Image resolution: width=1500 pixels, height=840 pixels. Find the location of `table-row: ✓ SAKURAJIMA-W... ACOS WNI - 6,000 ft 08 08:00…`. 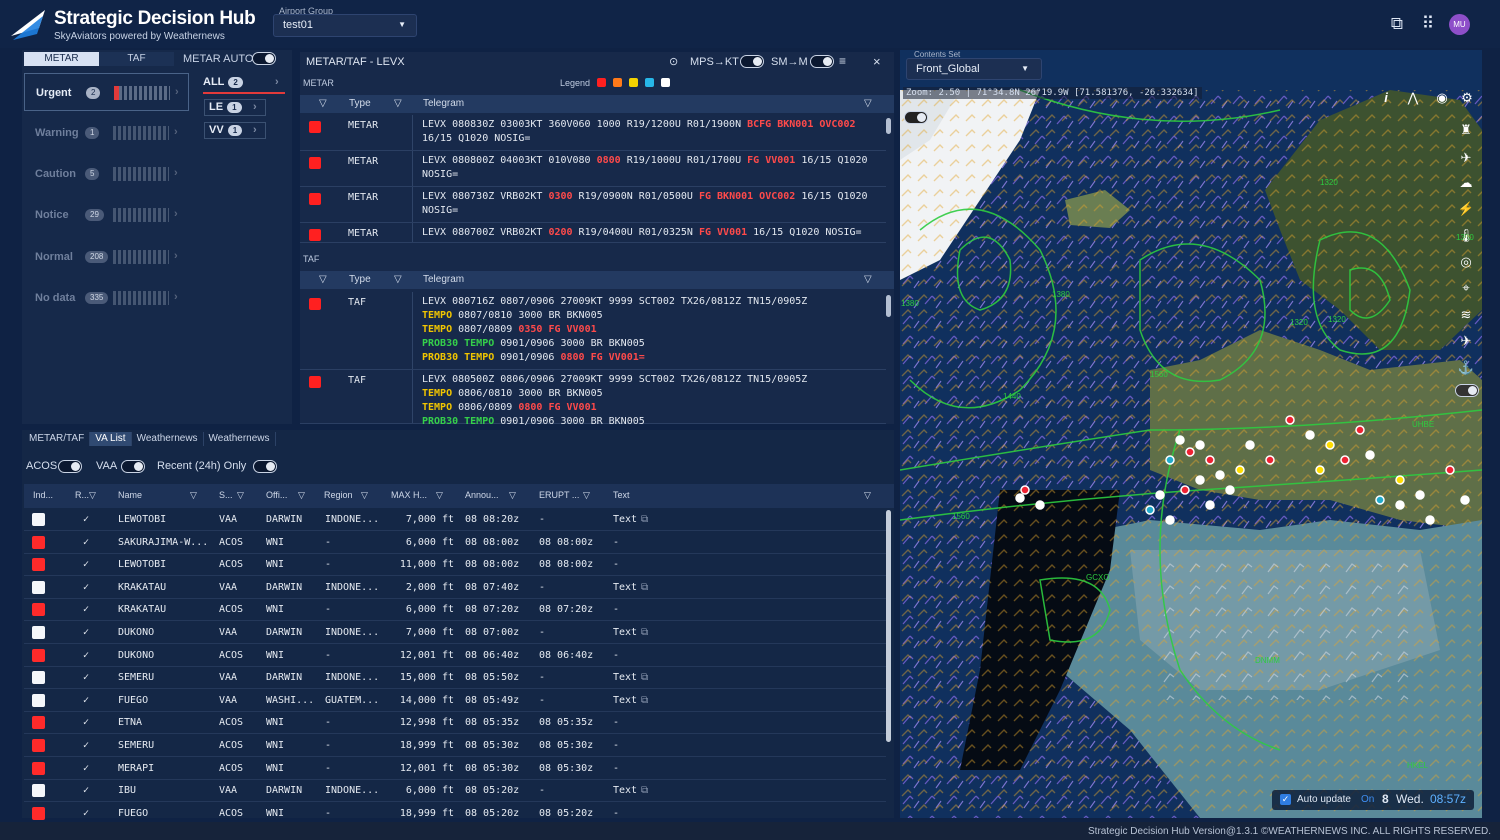

table-row: ✓ SAKURAJIMA-W... ACOS WNI - 6,000 ft 08 08:00… is located at coordinates (455, 543).